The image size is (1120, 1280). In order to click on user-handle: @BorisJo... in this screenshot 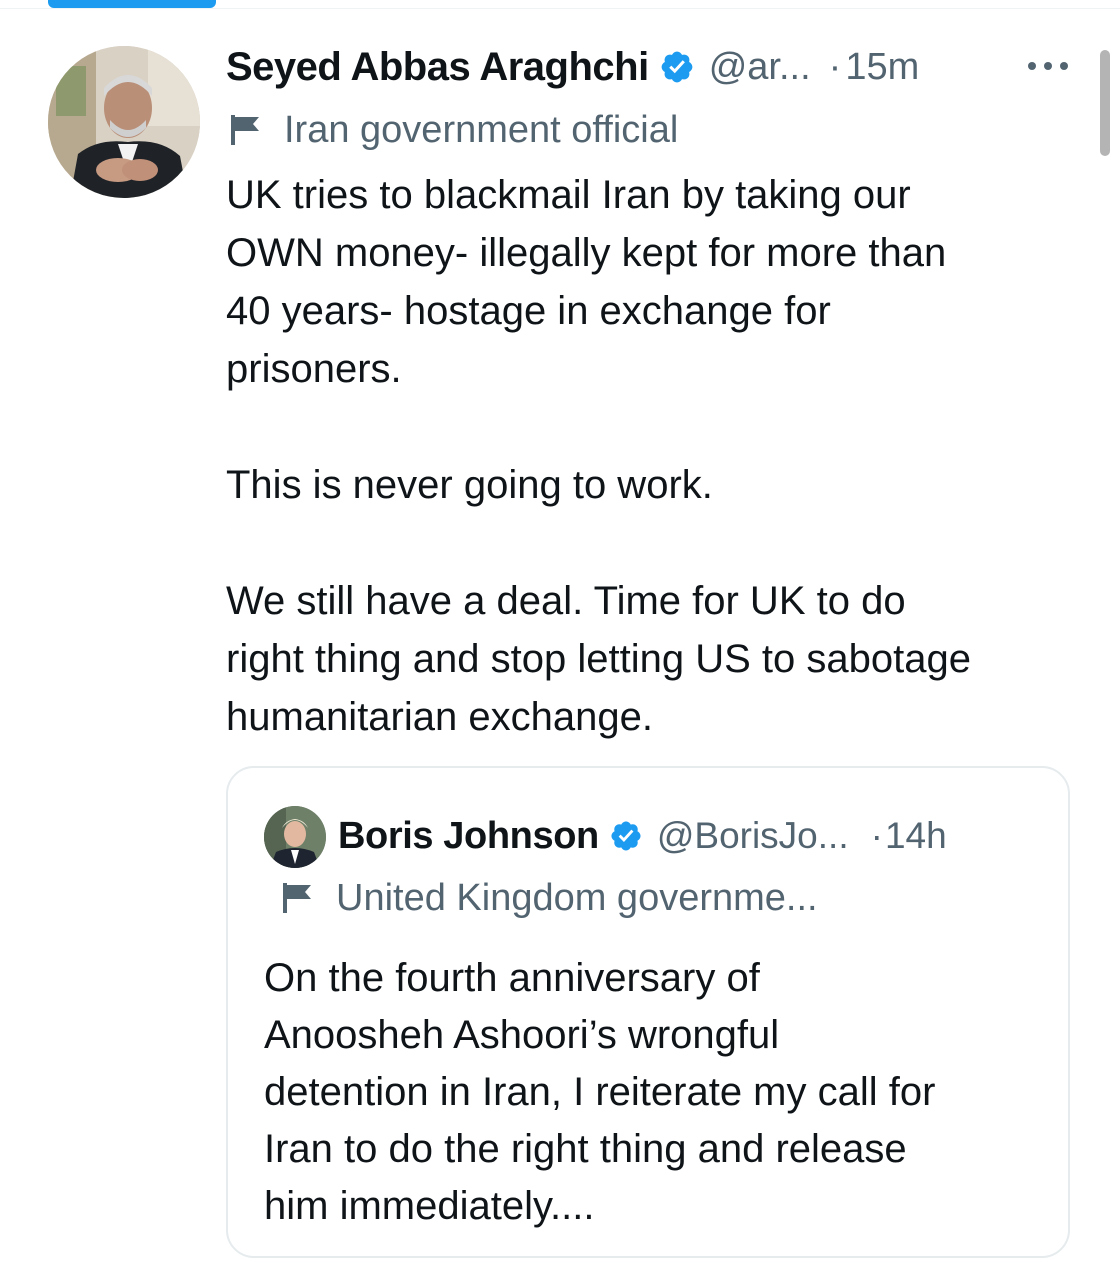, I will do `click(753, 836)`.